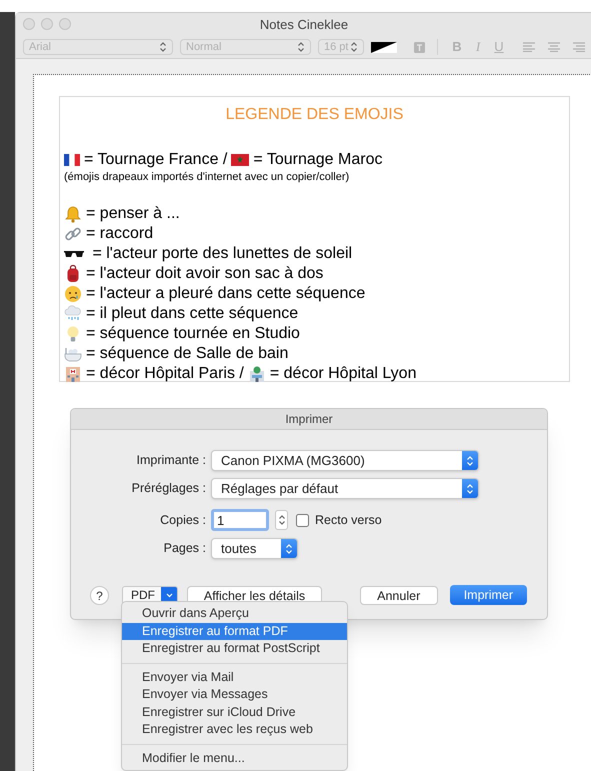 The height and width of the screenshot is (771, 591). I want to click on print-button: Imprimer, so click(488, 595).